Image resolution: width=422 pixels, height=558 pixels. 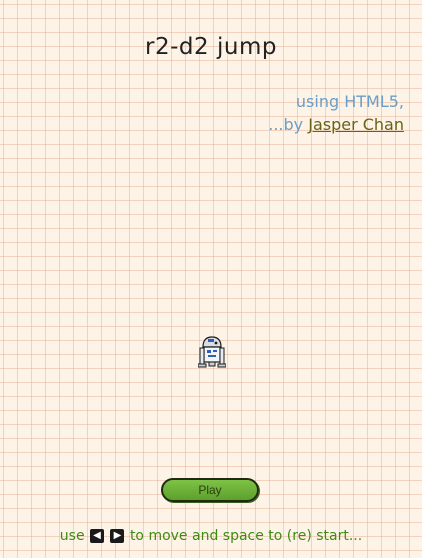 I want to click on play-button: Play, so click(x=210, y=490).